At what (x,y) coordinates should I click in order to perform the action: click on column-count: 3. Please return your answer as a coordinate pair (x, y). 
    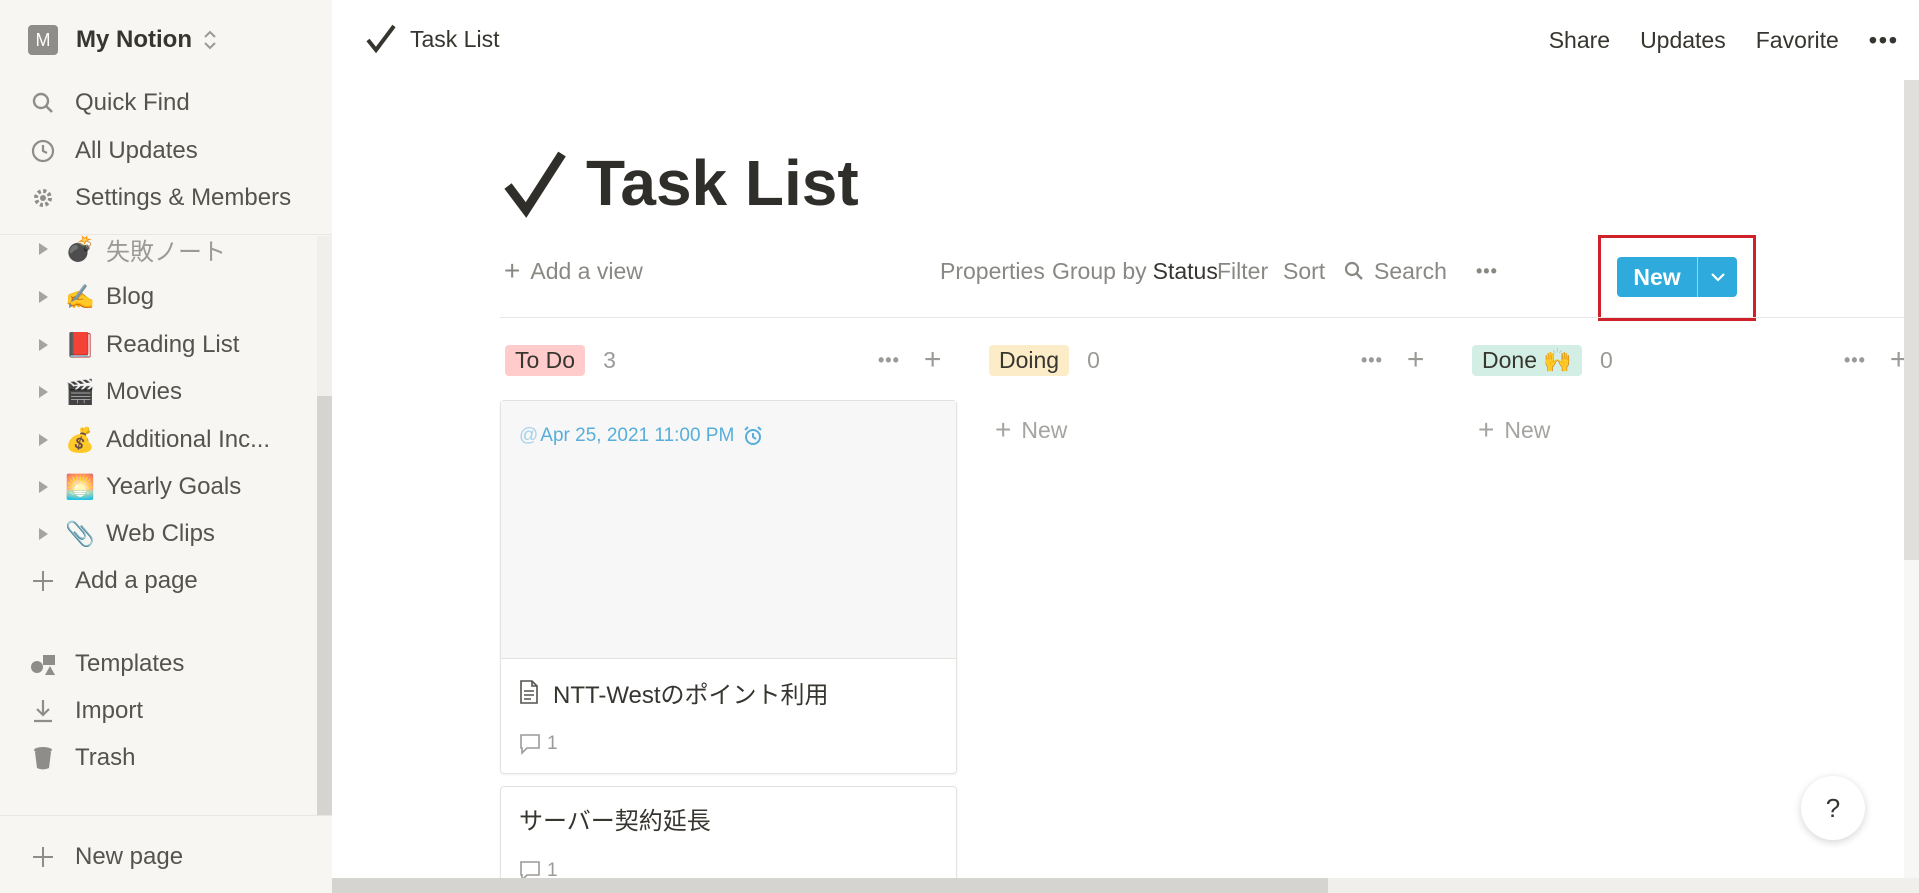
    Looking at the image, I should click on (609, 359).